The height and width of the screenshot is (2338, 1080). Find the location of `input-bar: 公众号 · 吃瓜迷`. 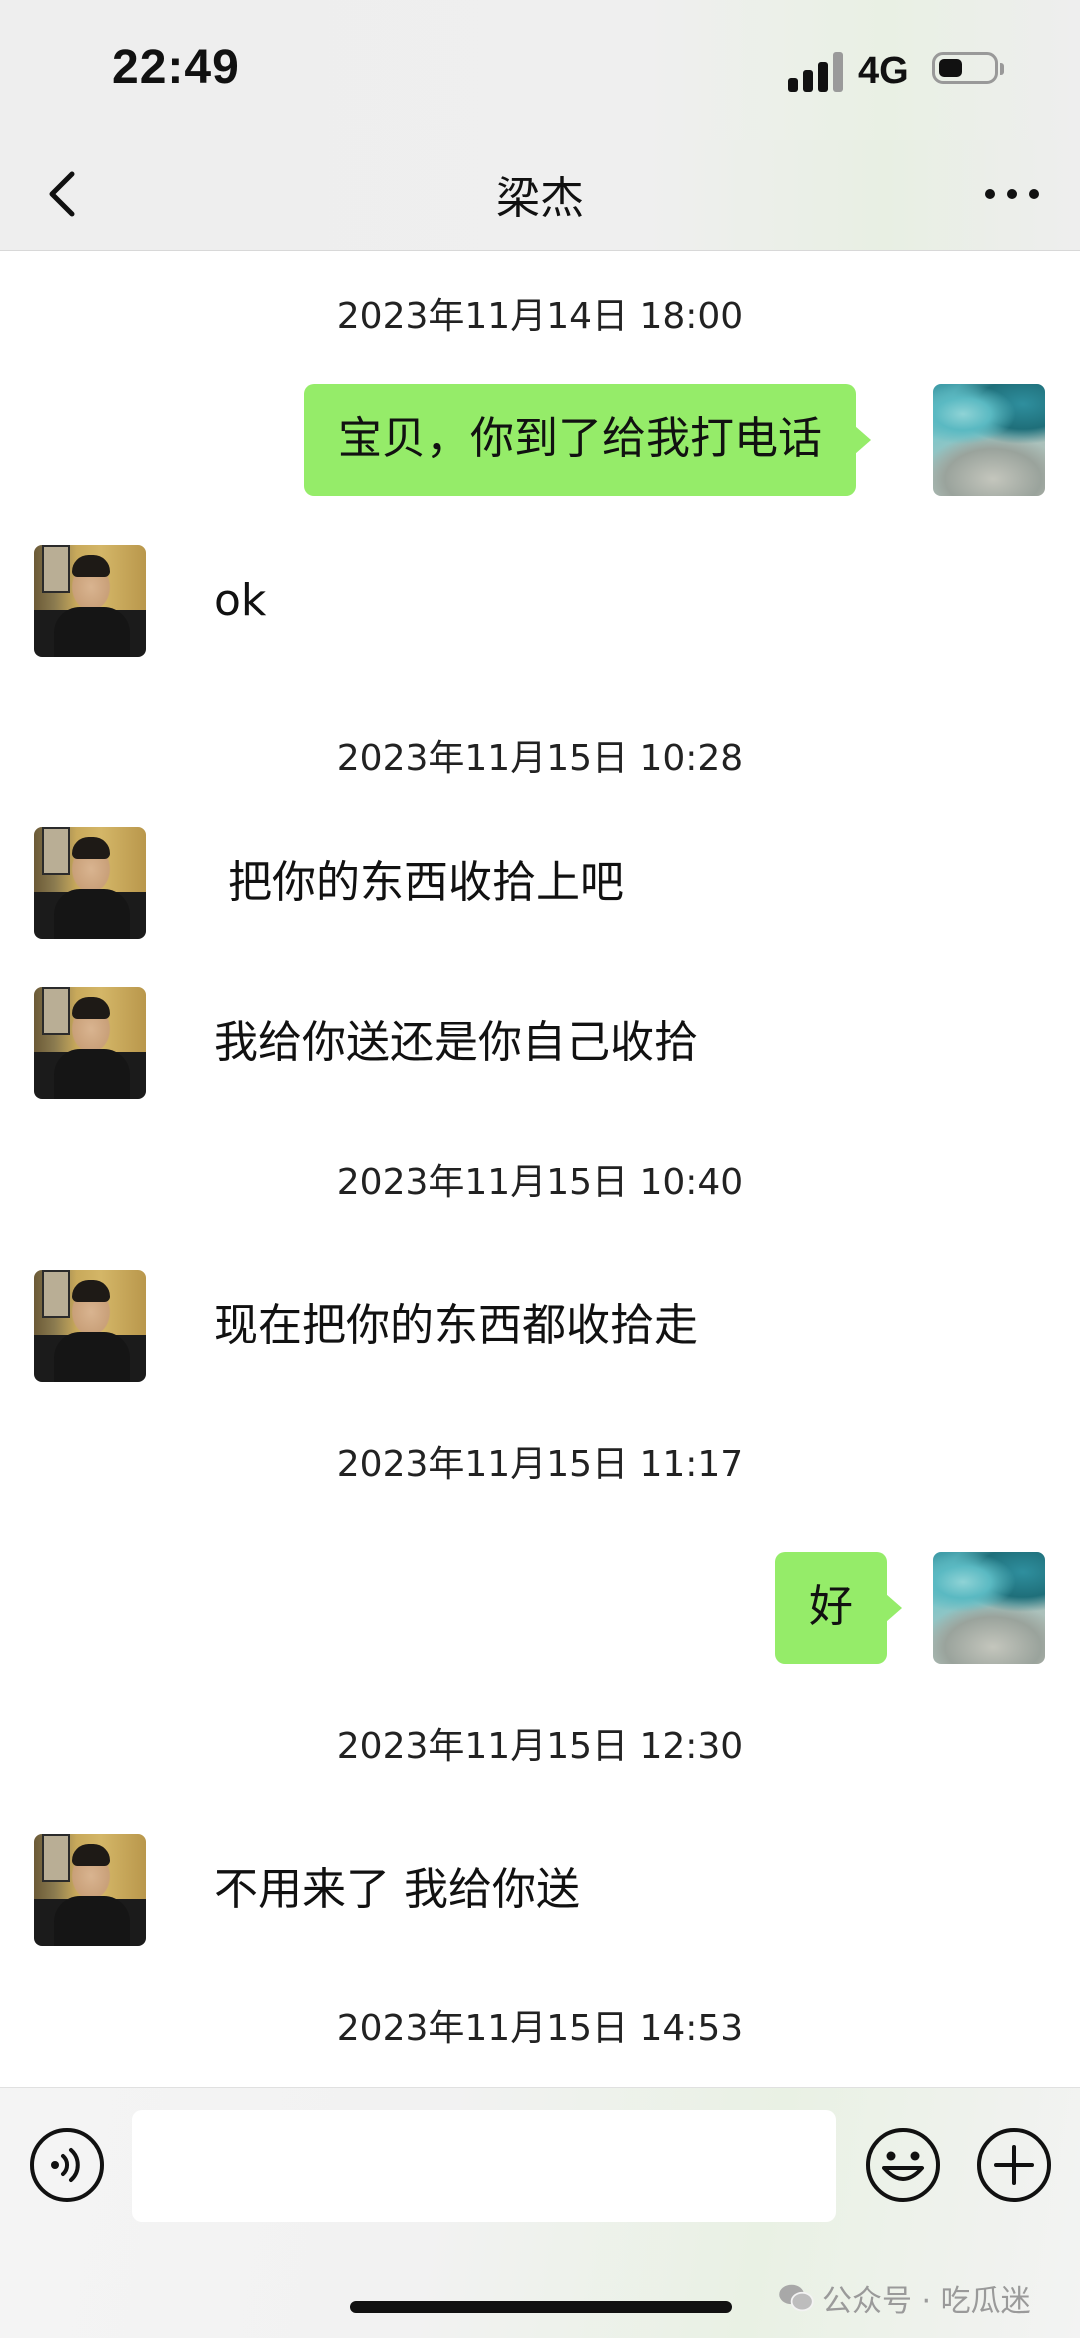

input-bar: 公众号 · 吃瓜迷 is located at coordinates (540, 2212).